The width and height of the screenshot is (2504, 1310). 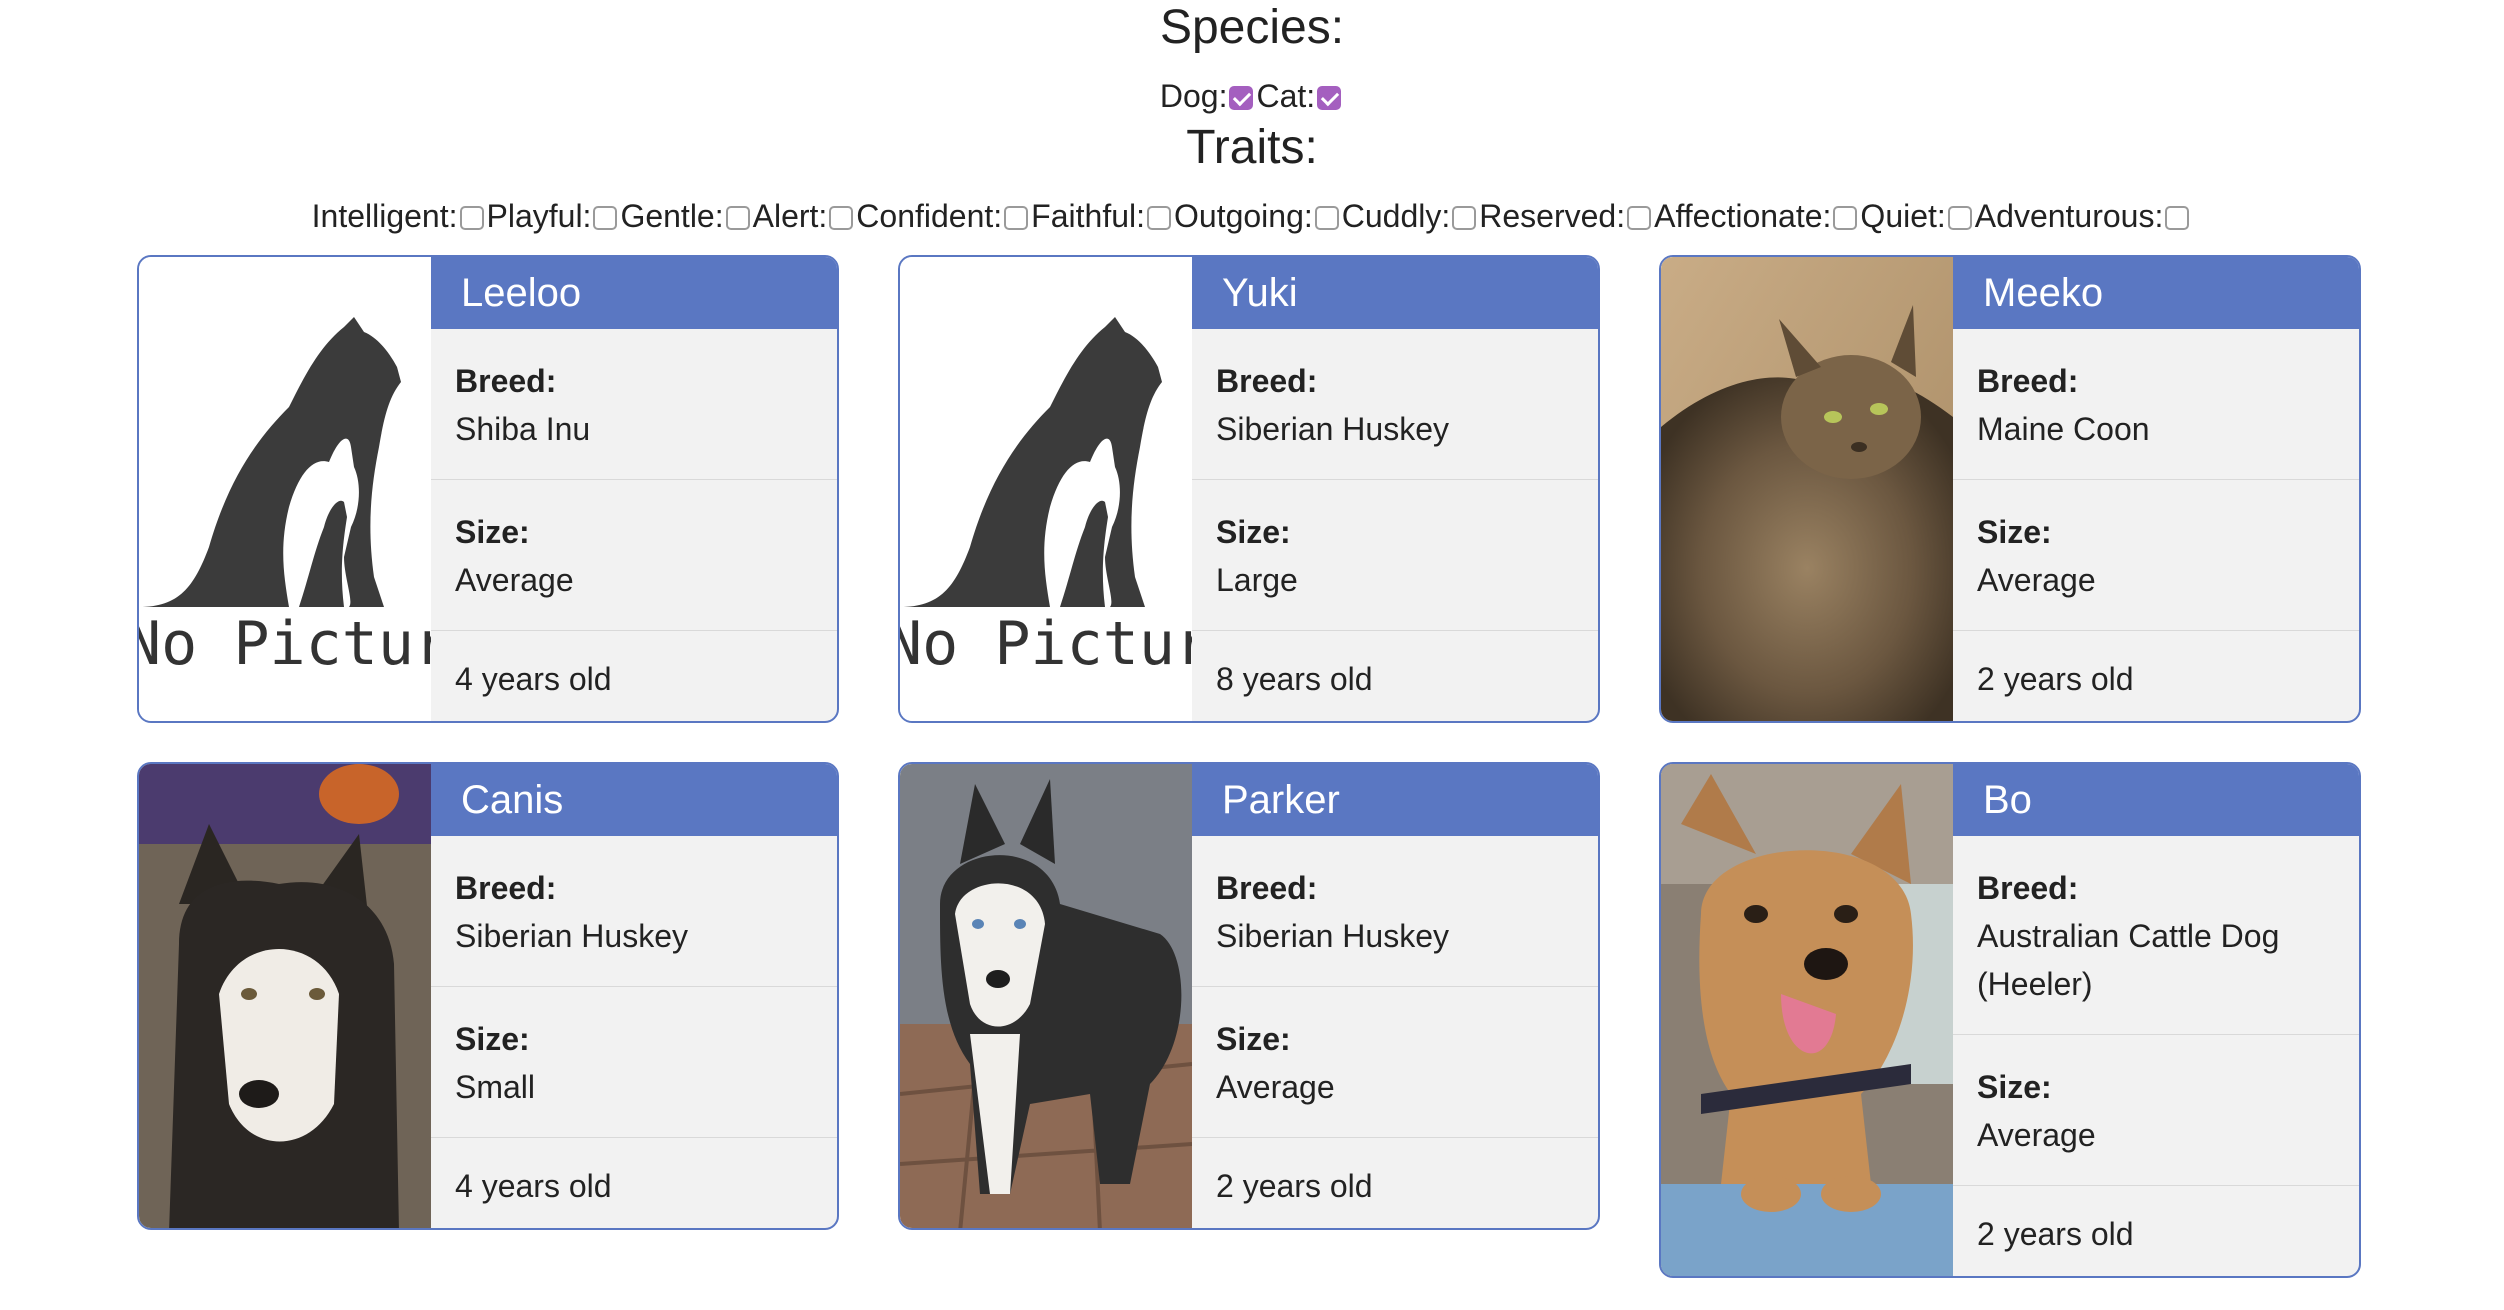 What do you see at coordinates (1257, 580) in the screenshot?
I see `size-value: Large` at bounding box center [1257, 580].